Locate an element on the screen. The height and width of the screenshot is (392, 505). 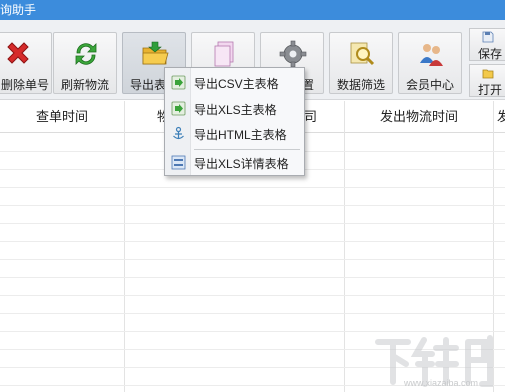
open-button: 打开 is located at coordinates (487, 80).